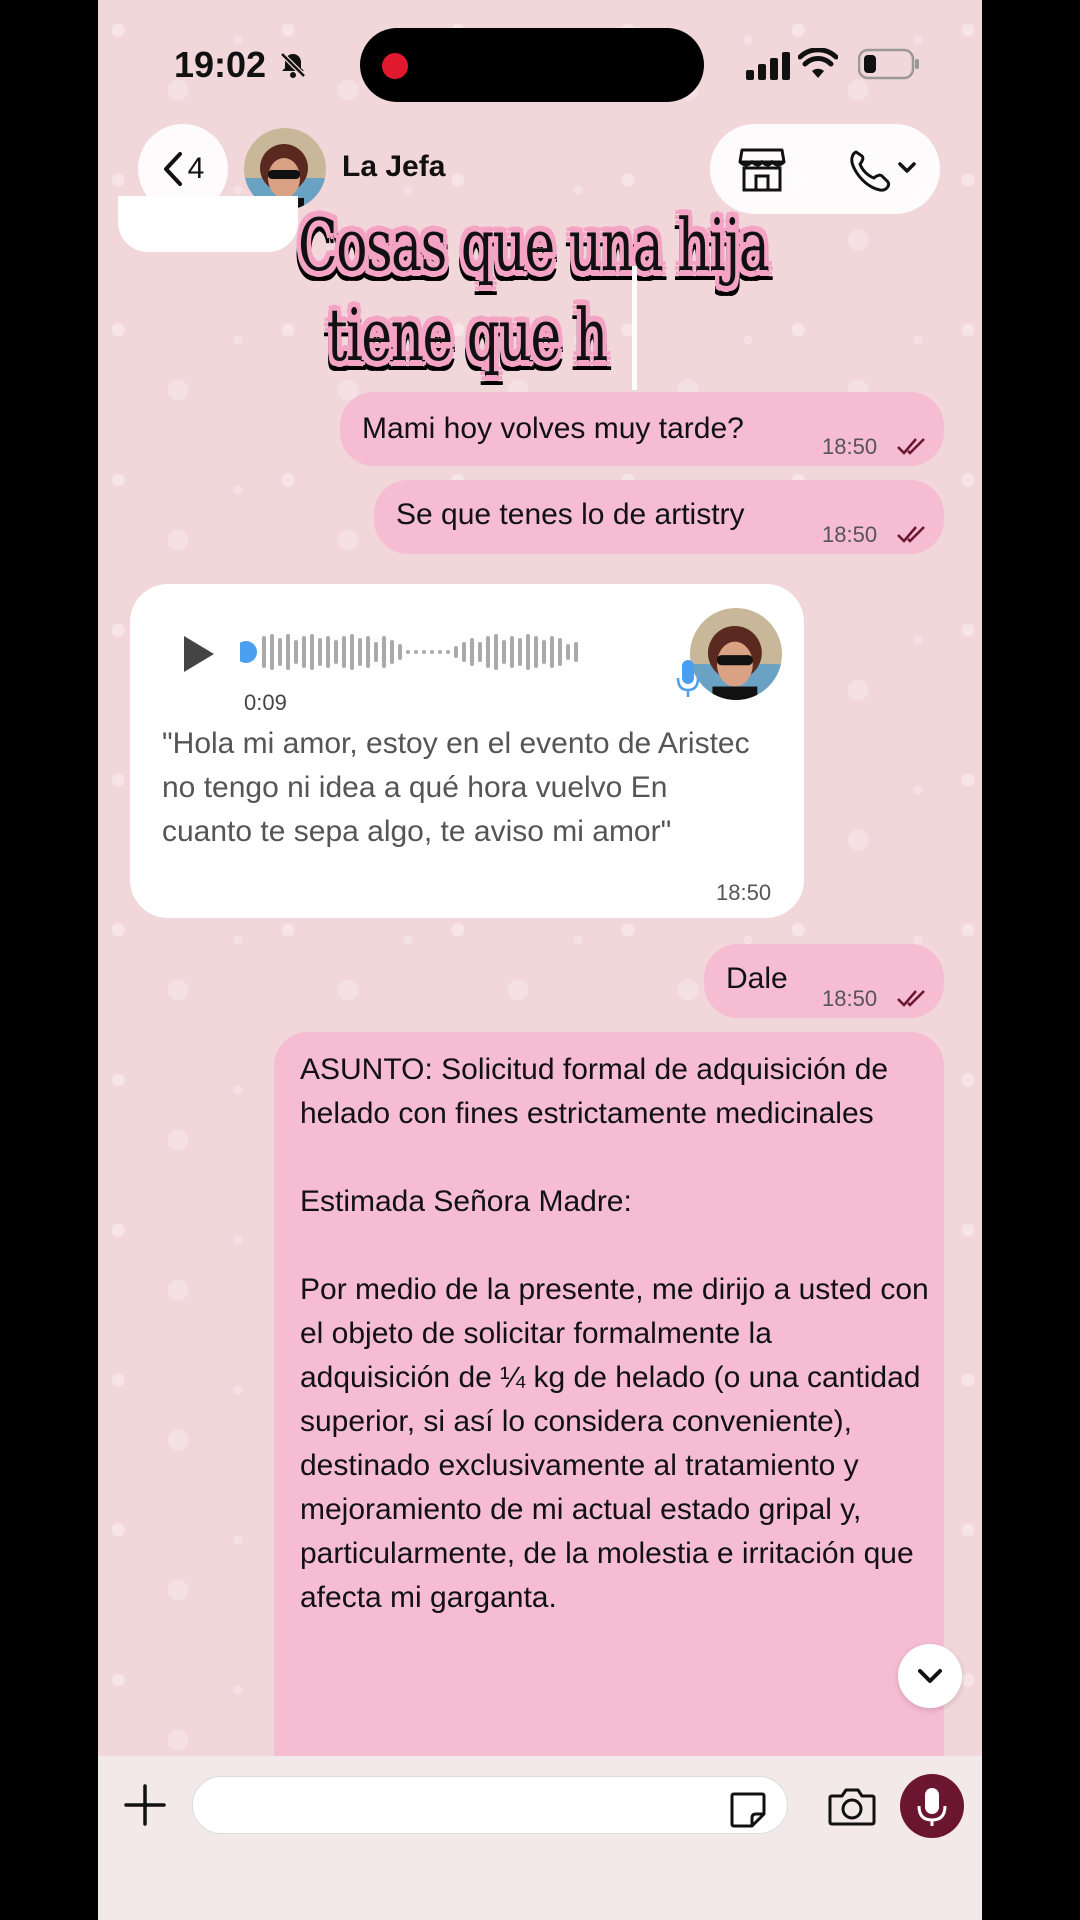 This screenshot has width=1080, height=1920. Describe the element at coordinates (145, 1805) in the screenshot. I see `plus-icon` at that location.